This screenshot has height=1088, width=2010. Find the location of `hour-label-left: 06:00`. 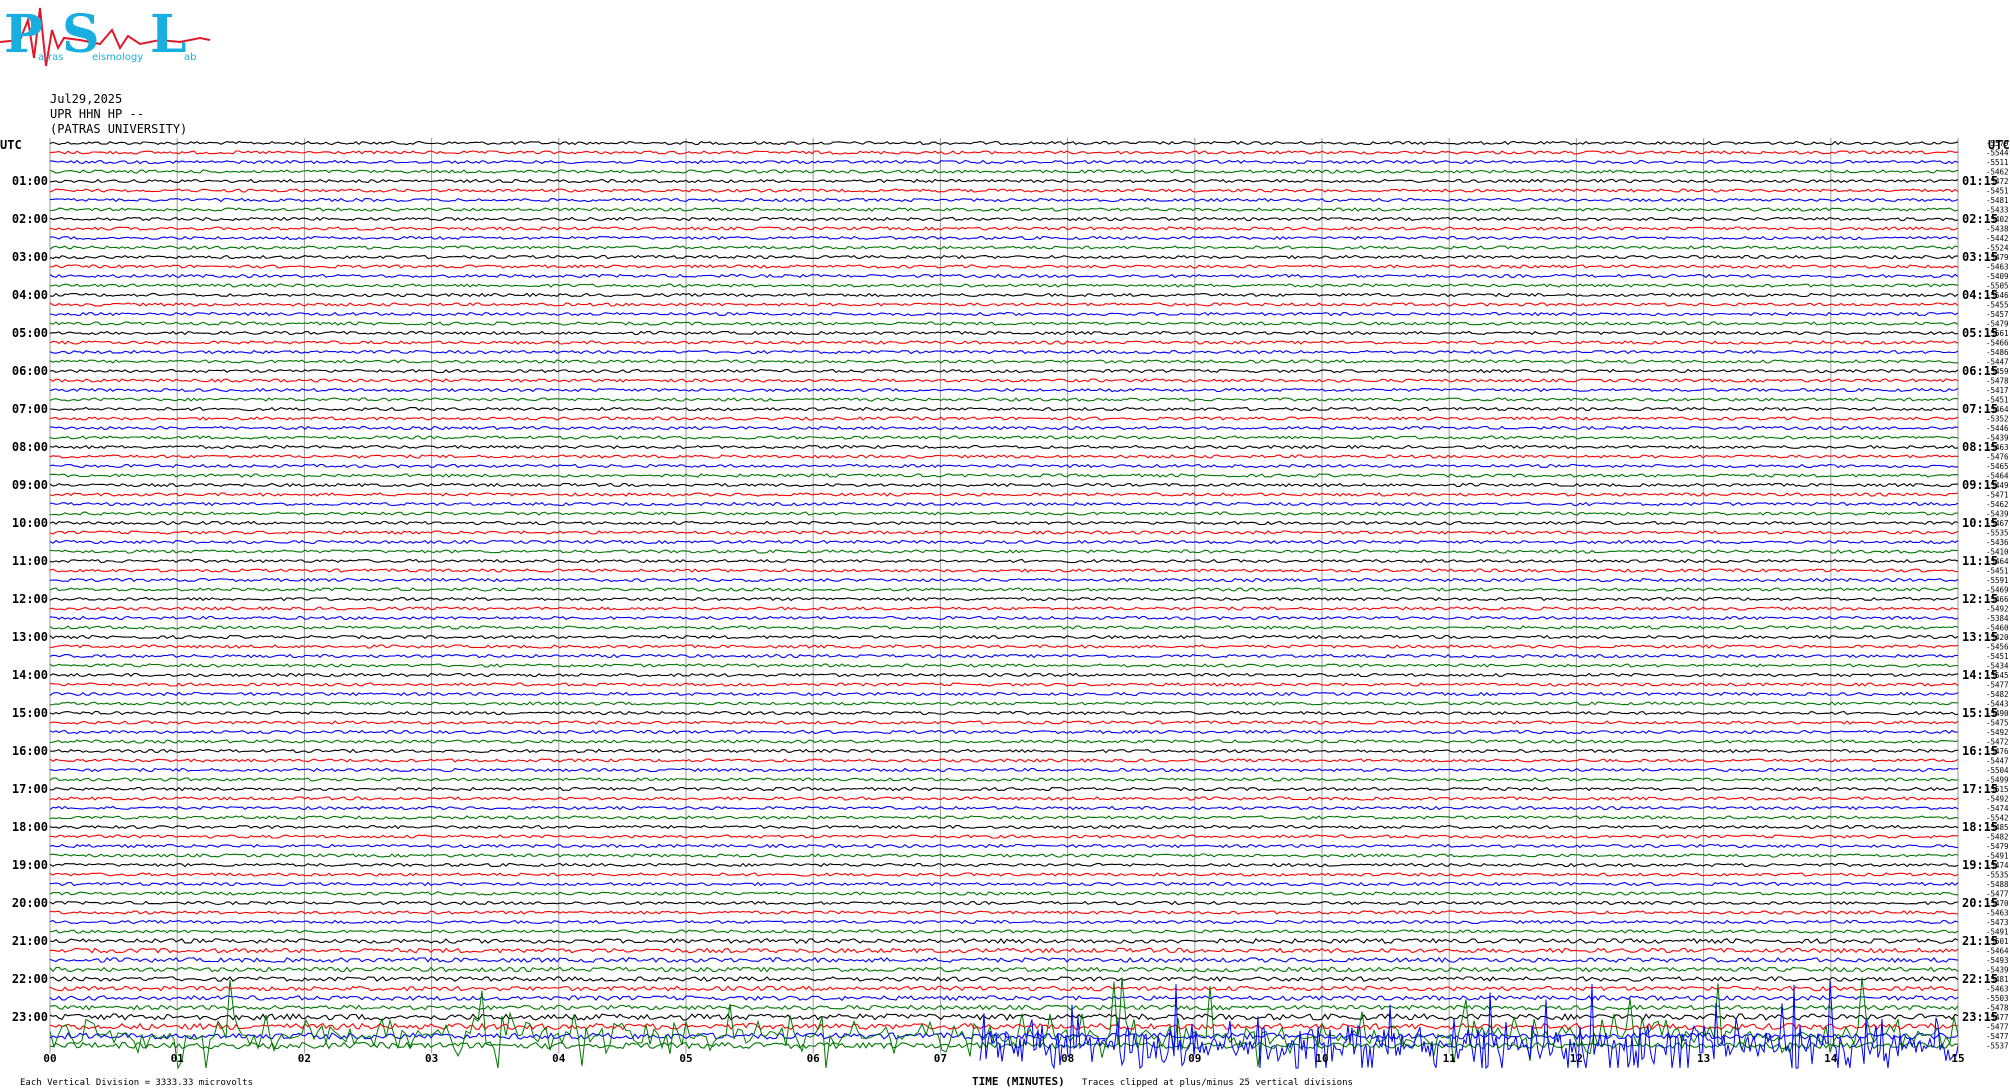

hour-label-left: 06:00 is located at coordinates (30, 371).